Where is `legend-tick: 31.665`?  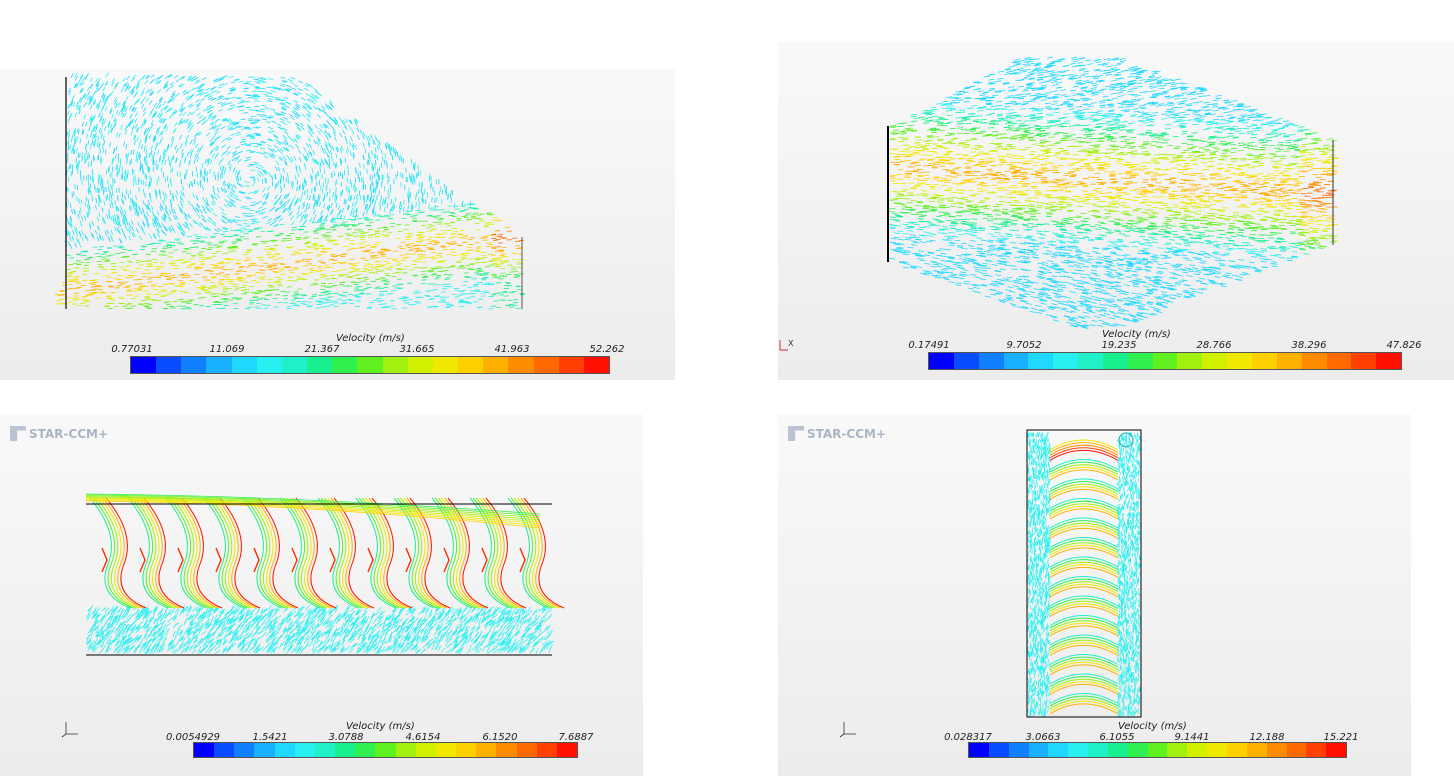 legend-tick: 31.665 is located at coordinates (417, 349).